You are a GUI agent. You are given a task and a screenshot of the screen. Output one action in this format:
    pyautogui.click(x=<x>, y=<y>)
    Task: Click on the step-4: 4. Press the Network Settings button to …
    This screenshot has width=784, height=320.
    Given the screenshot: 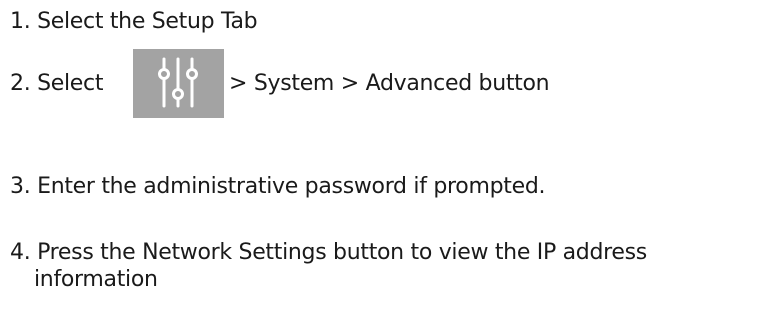 What is the action you would take?
    pyautogui.click(x=328, y=266)
    